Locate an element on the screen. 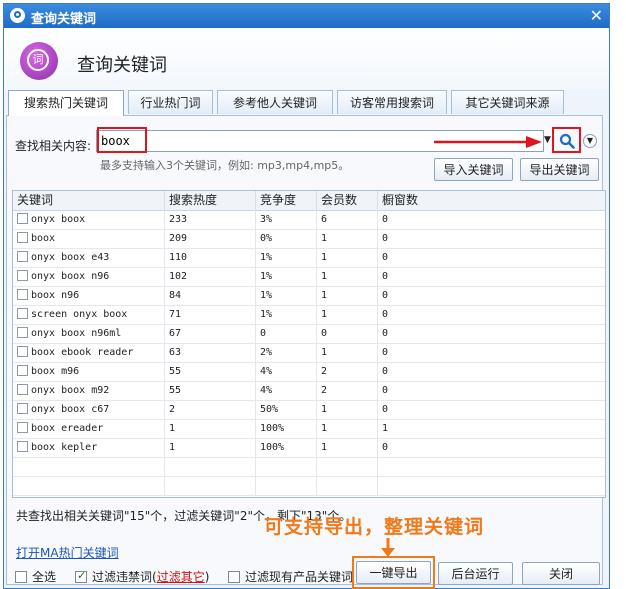 Image resolution: width=626 pixels, height=589 pixels. tab-reference-keywords: 参考他人关键词 is located at coordinates (275, 102).